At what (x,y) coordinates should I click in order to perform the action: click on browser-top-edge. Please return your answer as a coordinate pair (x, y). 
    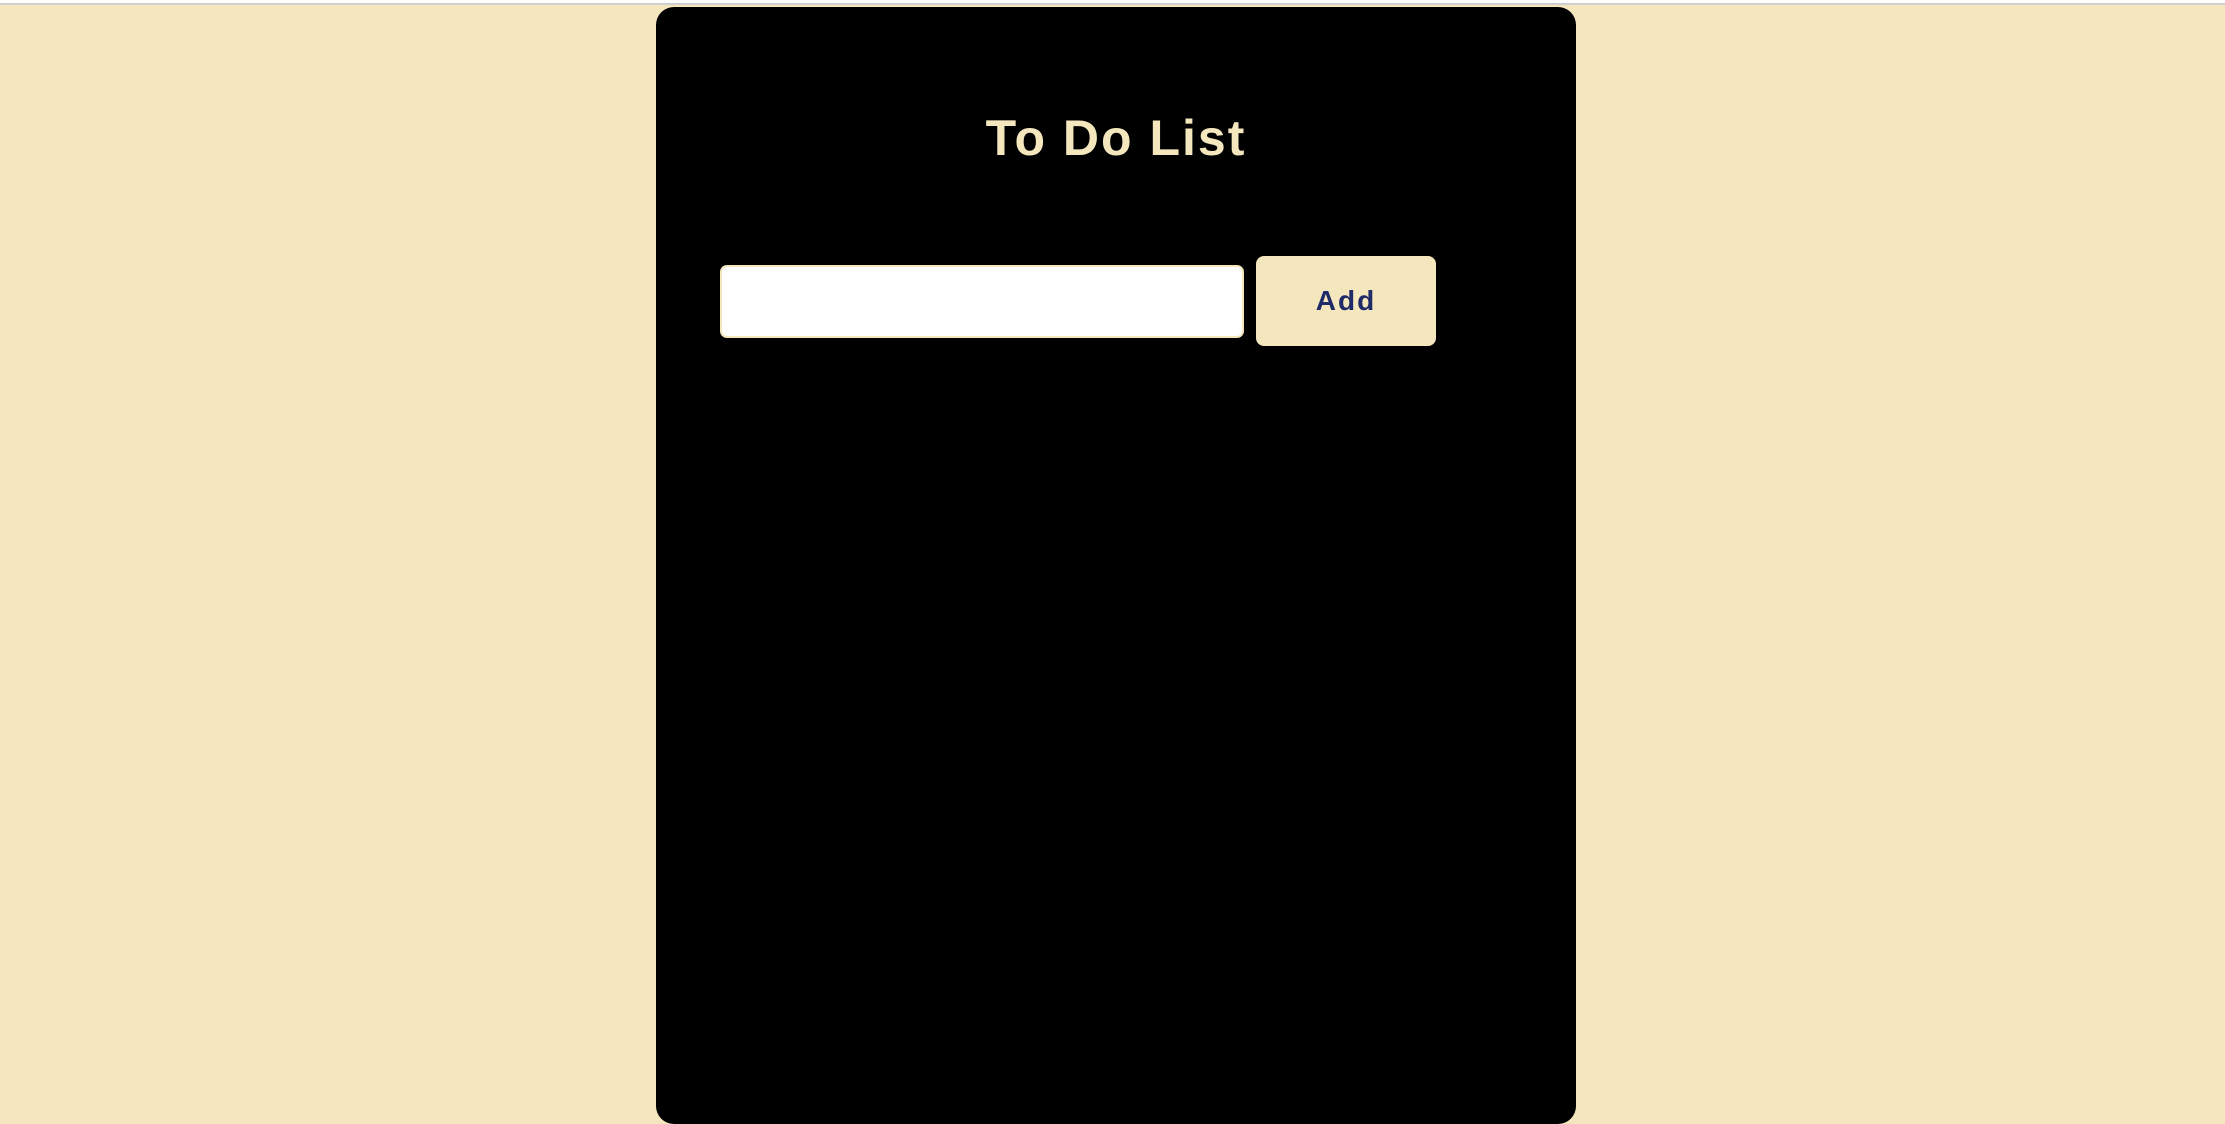
    Looking at the image, I should click on (1112, 2).